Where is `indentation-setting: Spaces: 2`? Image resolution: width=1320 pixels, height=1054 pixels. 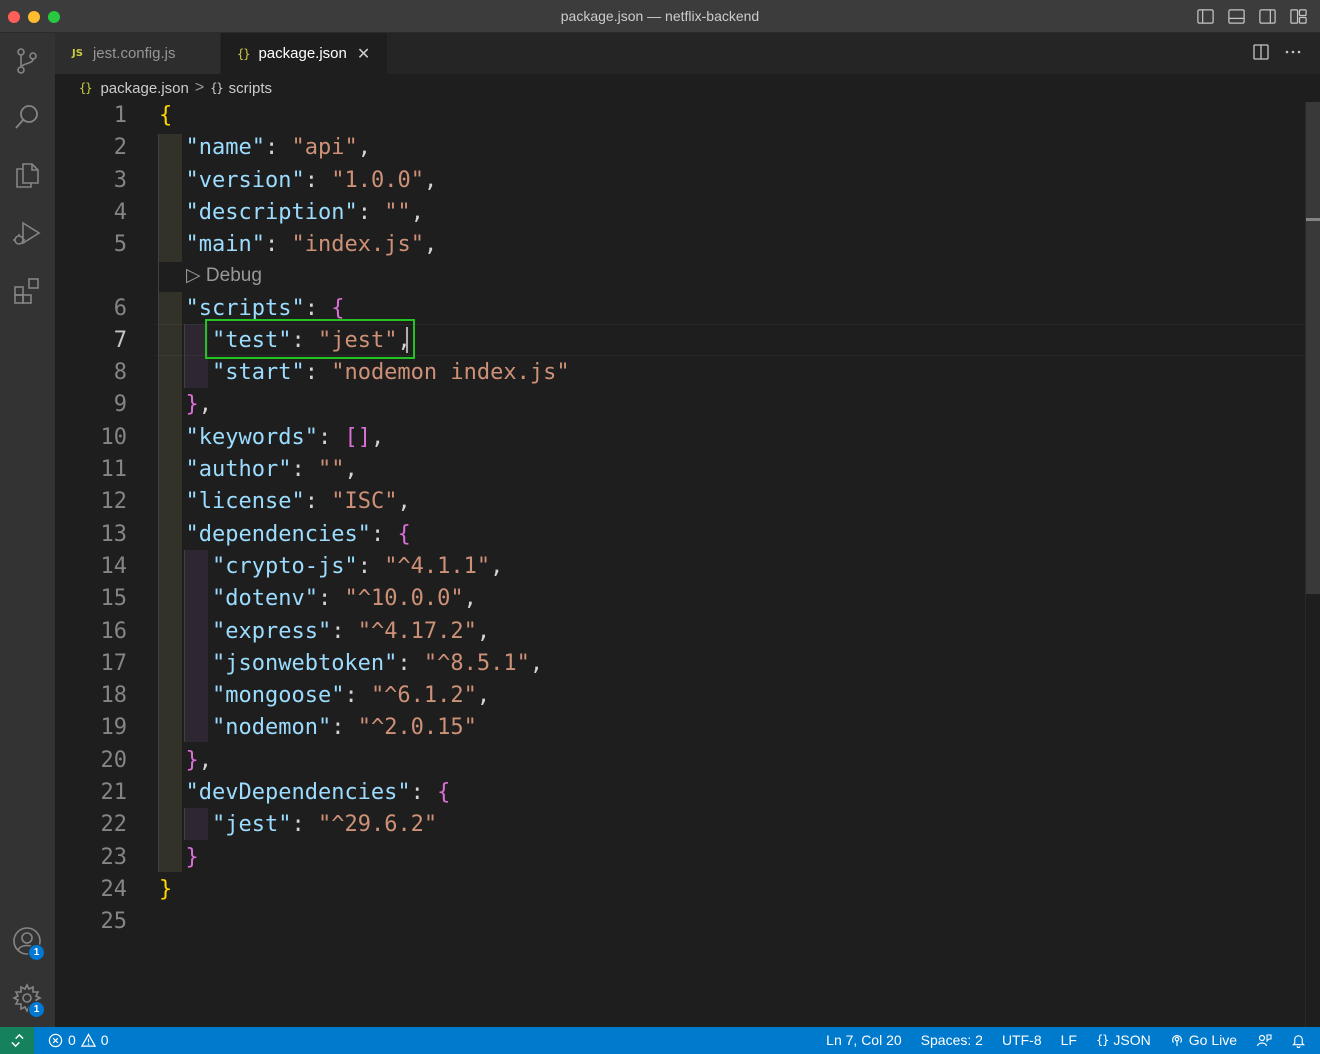 indentation-setting: Spaces: 2 is located at coordinates (952, 1040).